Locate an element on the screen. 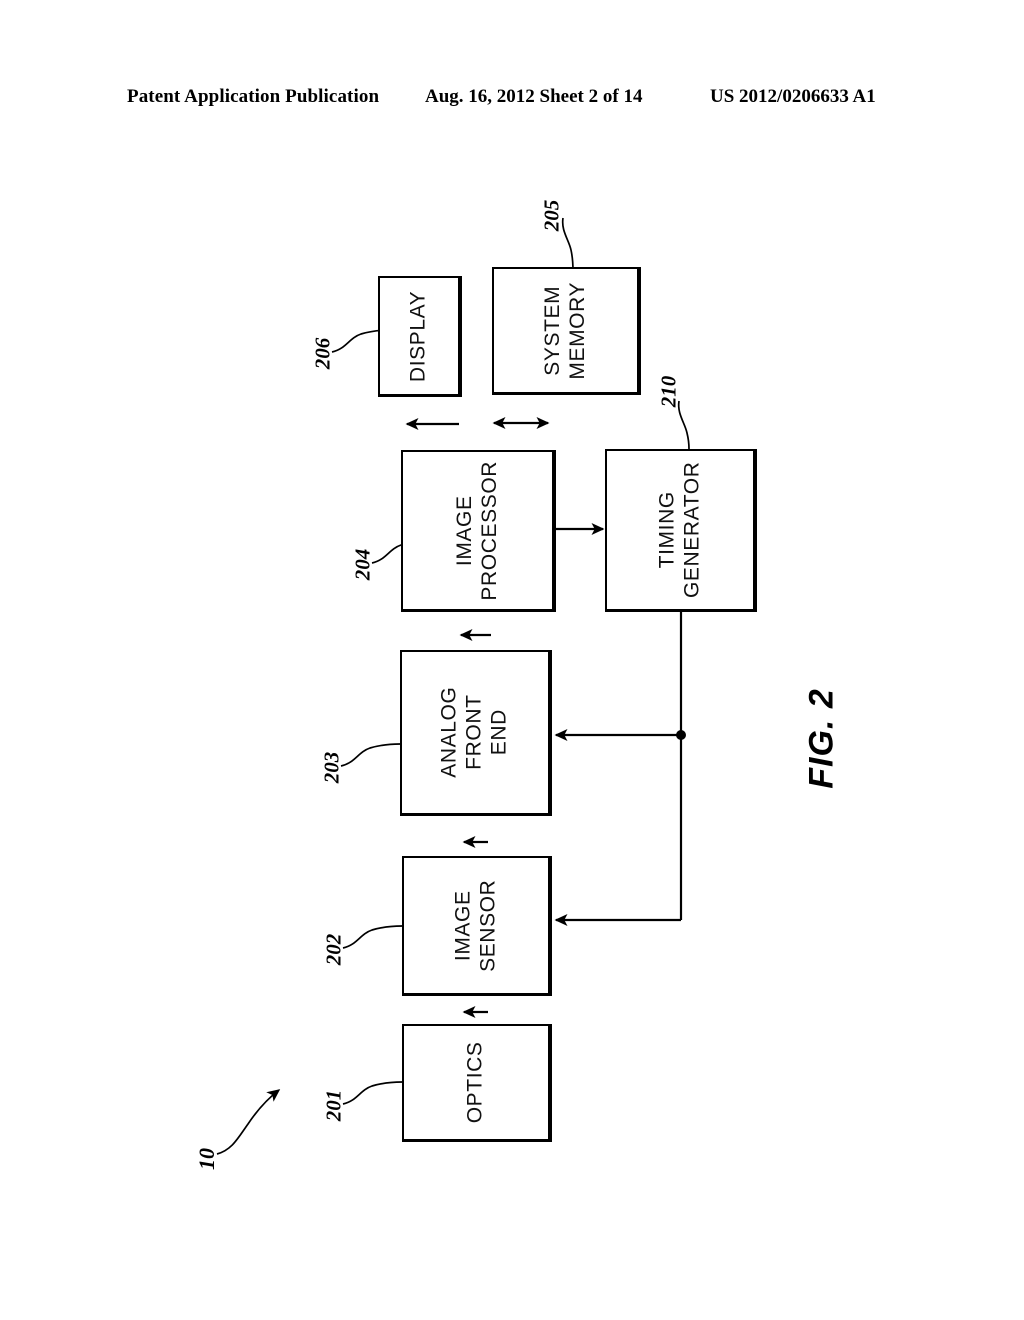  block-optics-label: OPTICS is located at coordinates (475, 1082).